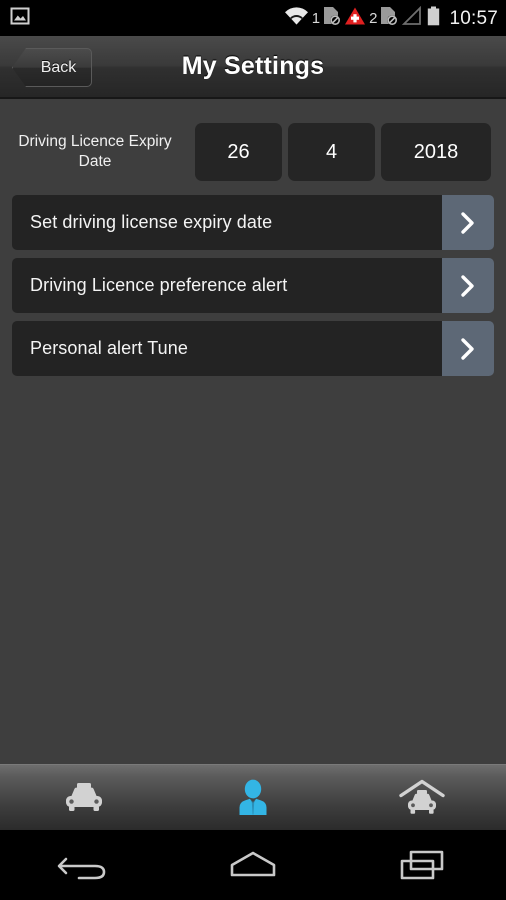 Image resolution: width=506 pixels, height=900 pixels. I want to click on android-back-icon, so click(84, 865).